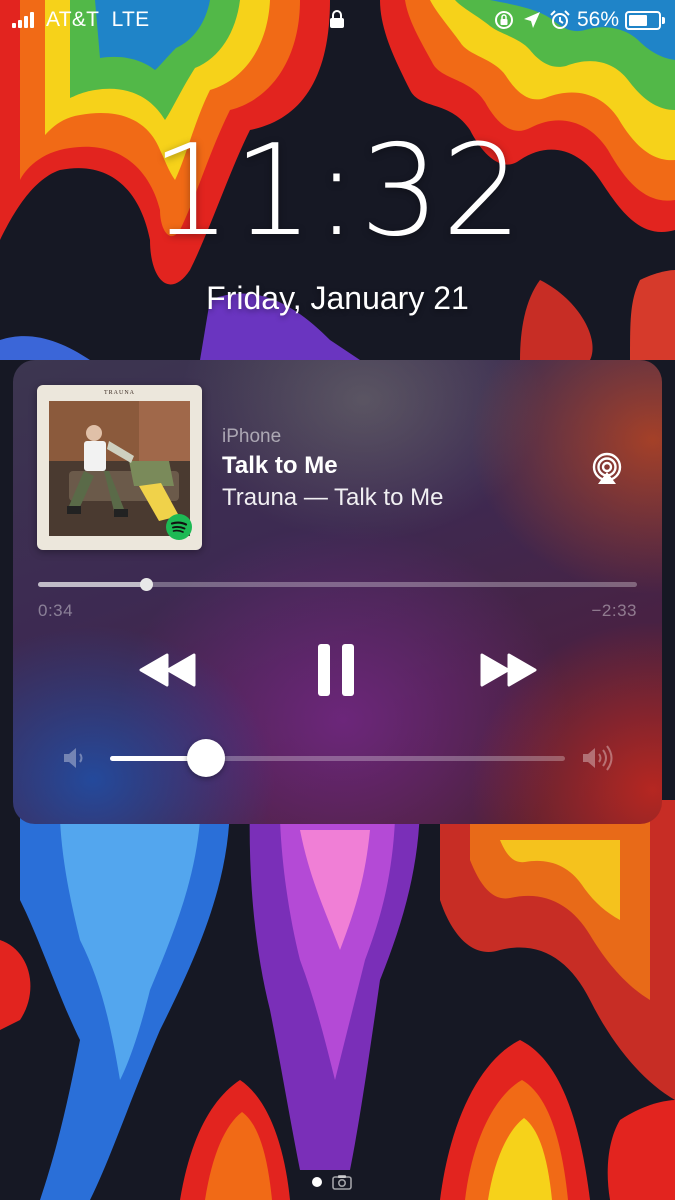 Image resolution: width=675 pixels, height=1200 pixels. Describe the element at coordinates (179, 527) in the screenshot. I see `spotify-icon` at that location.